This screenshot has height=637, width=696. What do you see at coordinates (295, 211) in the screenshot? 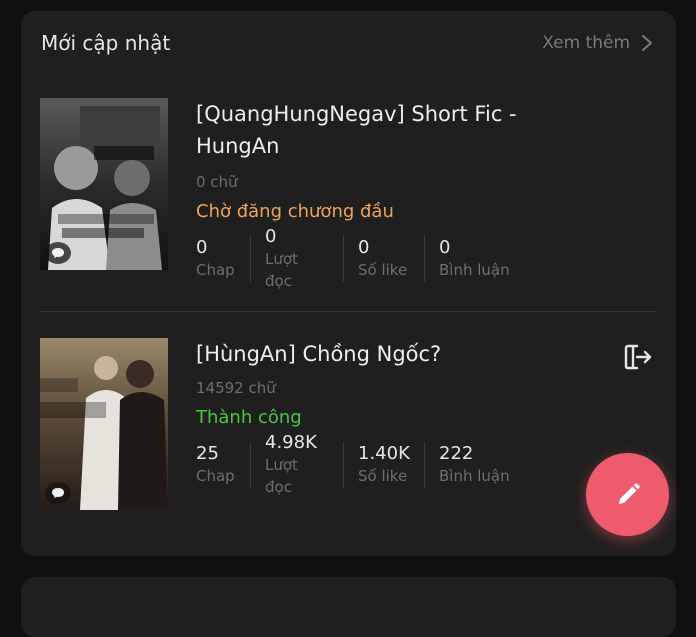
I see `status-label: Chờ đăng chương đầu` at bounding box center [295, 211].